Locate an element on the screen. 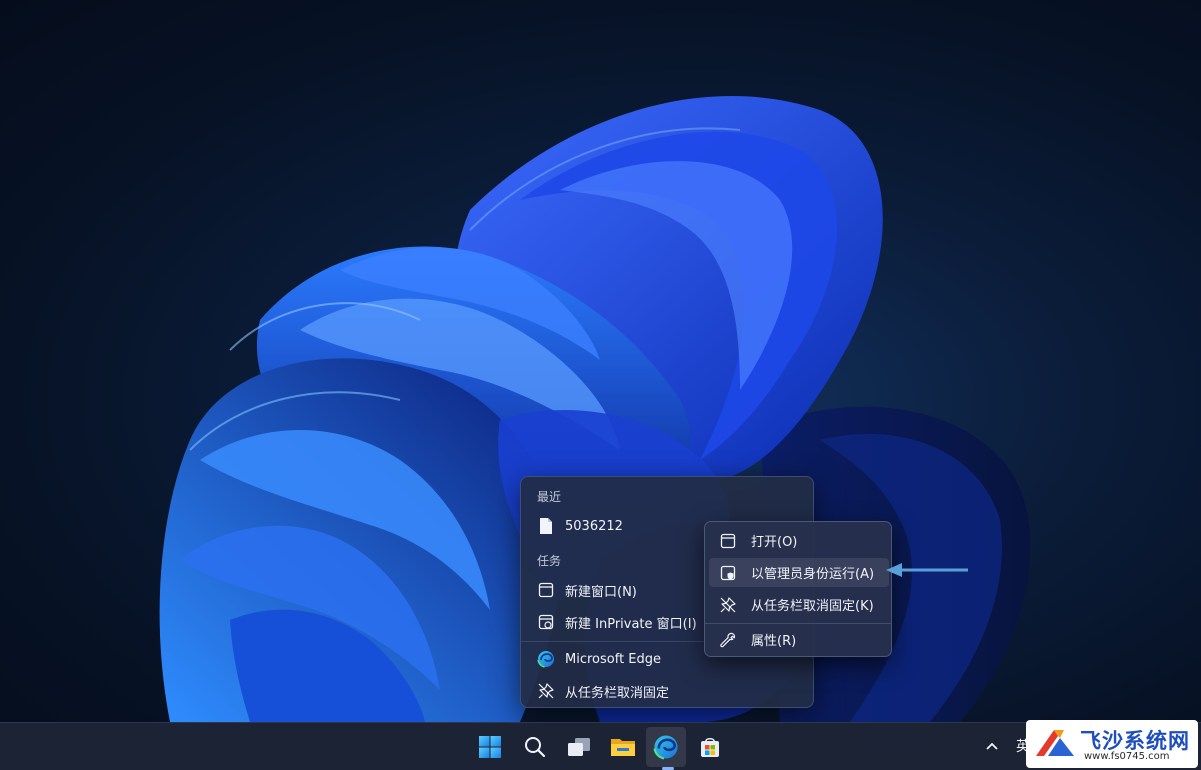  menu-item-unpin: 从任务栏取消固定(K) is located at coordinates (799, 604).